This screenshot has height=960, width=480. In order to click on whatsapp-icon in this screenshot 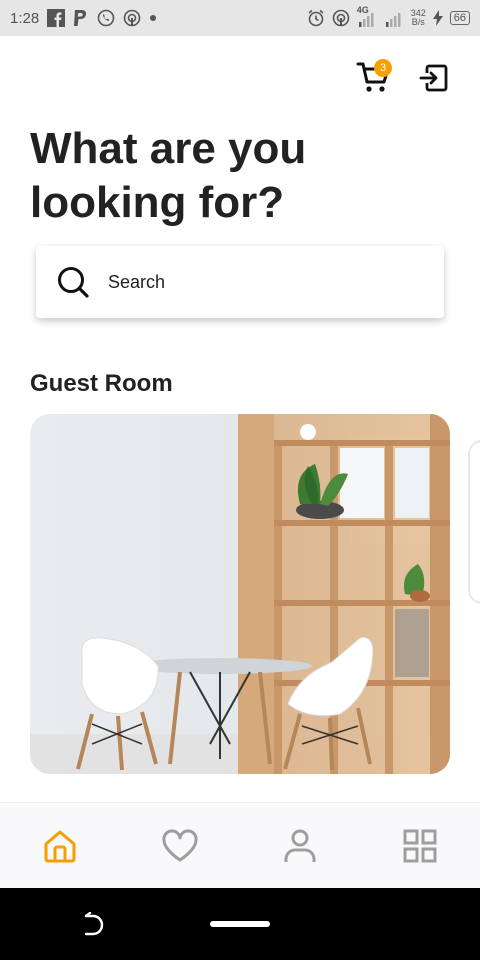, I will do `click(106, 18)`.